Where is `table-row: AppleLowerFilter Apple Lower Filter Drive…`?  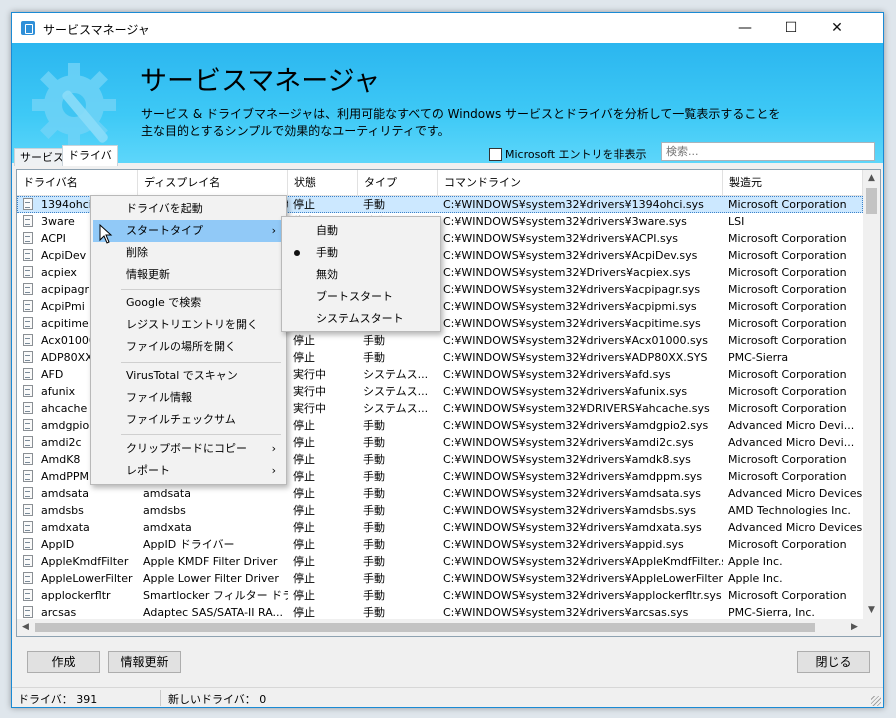
table-row: AppleLowerFilter Apple Lower Filter Drive… is located at coordinates (440, 578).